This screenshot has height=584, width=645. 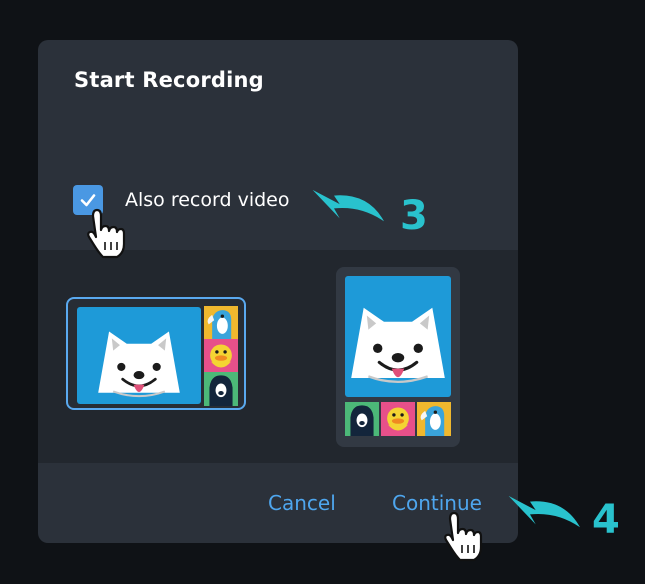 I want to click on check-icon, so click(x=88, y=200).